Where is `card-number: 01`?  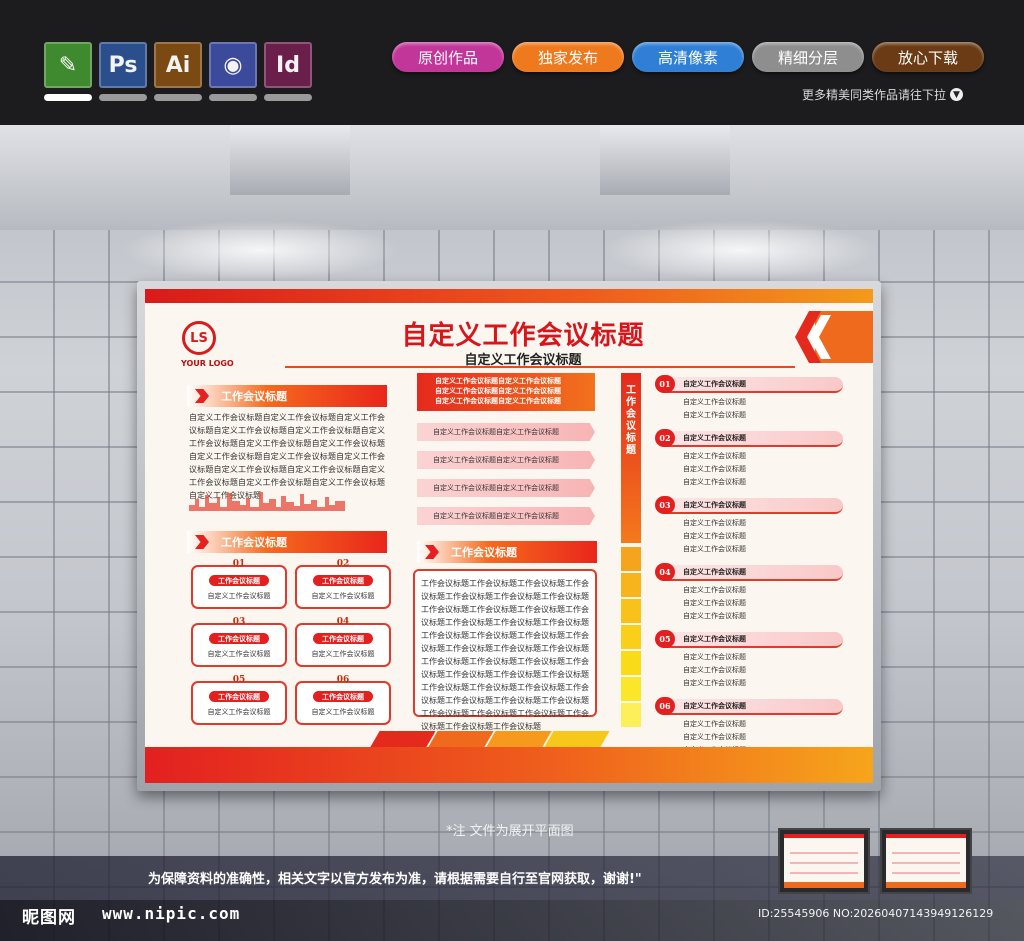 card-number: 01 is located at coordinates (239, 564).